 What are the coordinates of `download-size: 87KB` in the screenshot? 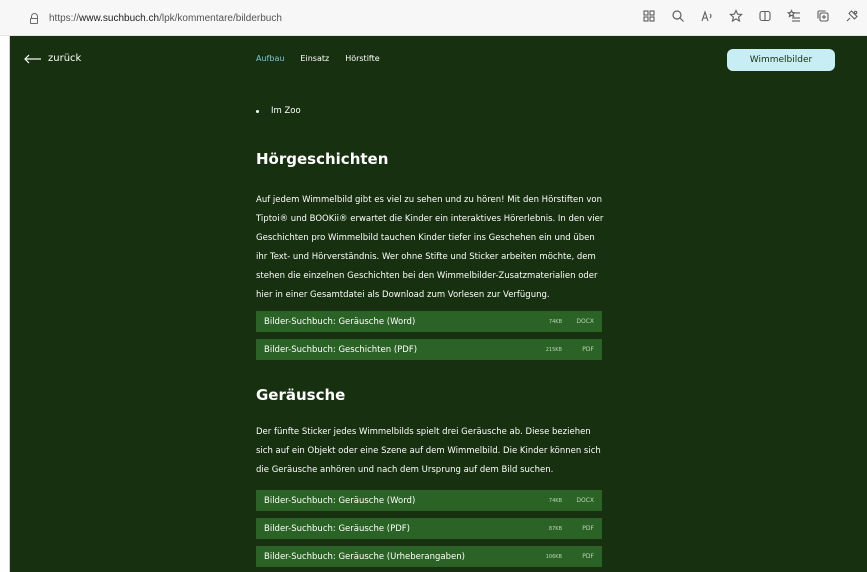 It's located at (555, 528).